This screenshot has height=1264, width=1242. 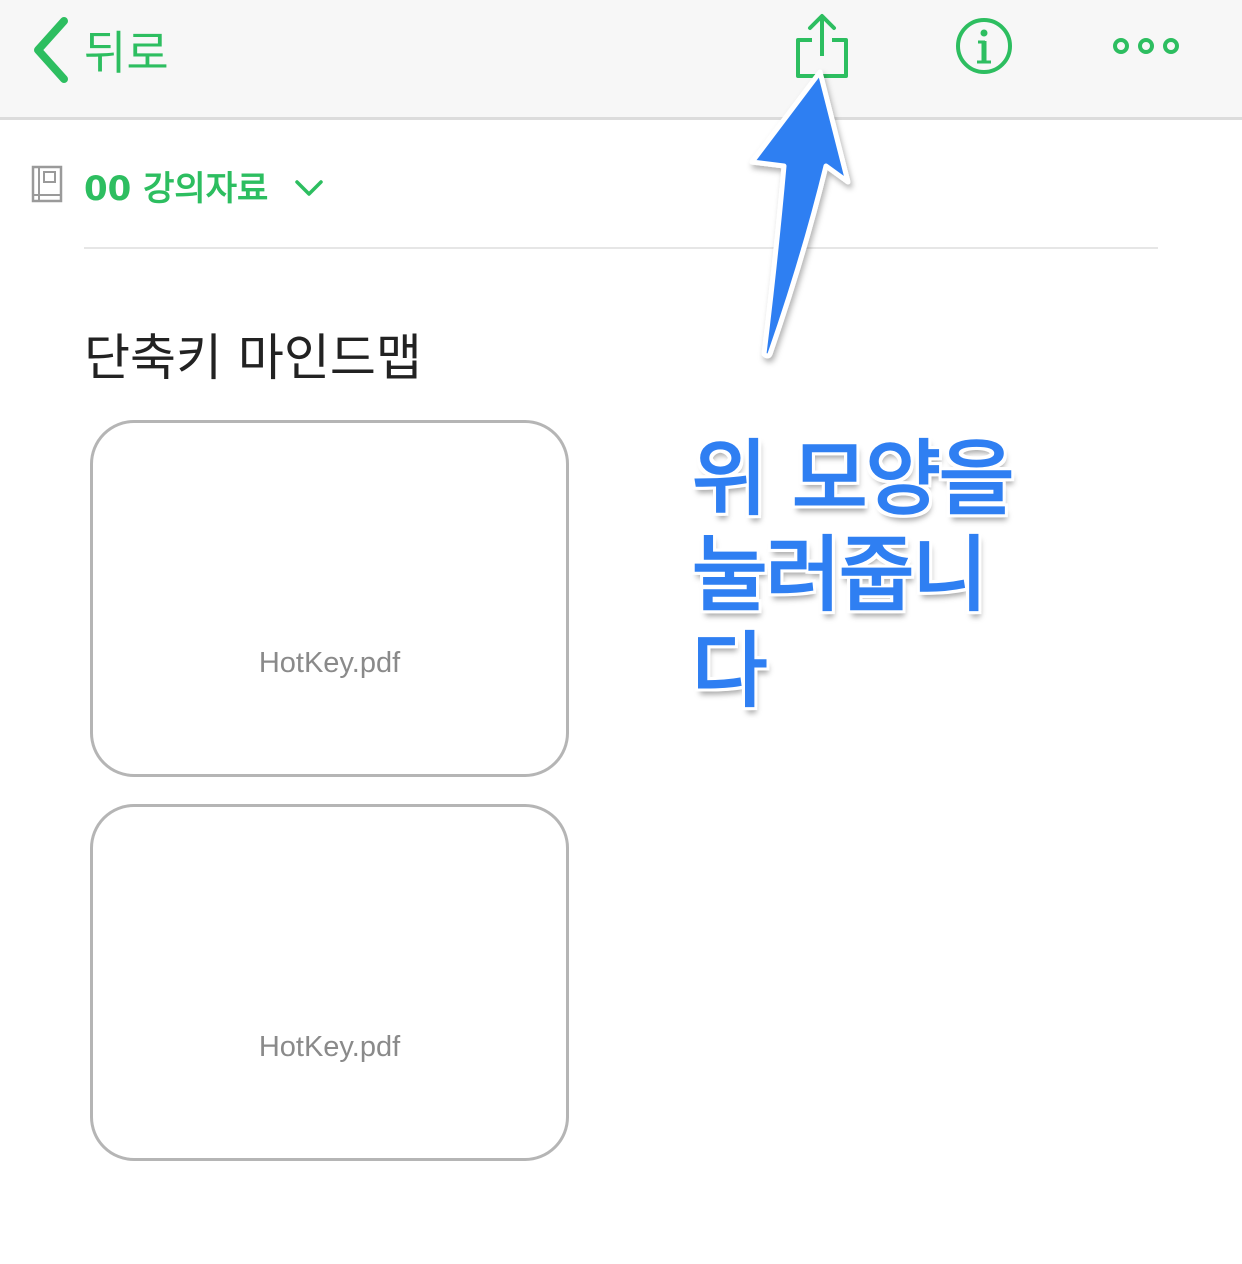 I want to click on notebook-name: 00 강의자료, so click(x=176, y=188).